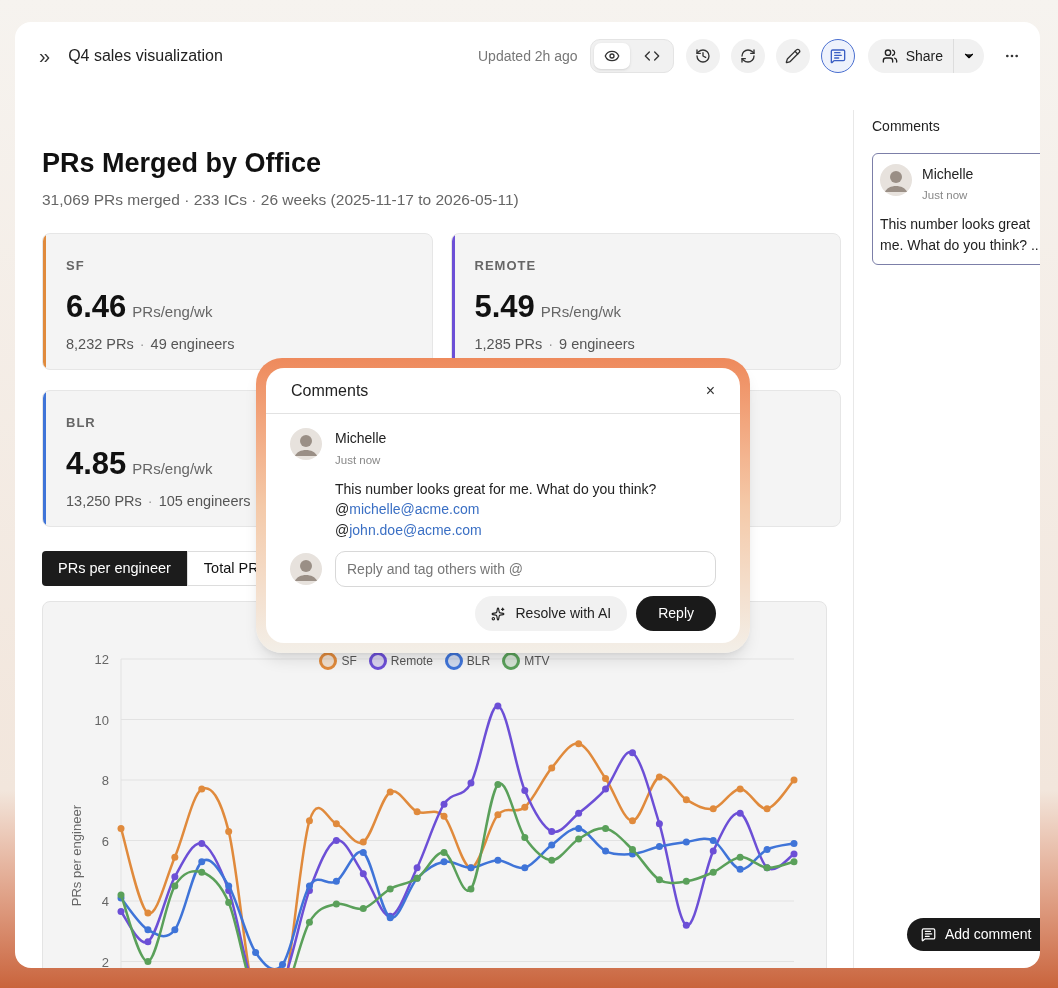 This screenshot has width=1058, height=988. What do you see at coordinates (96, 463) in the screenshot?
I see `stat-value: 4.85` at bounding box center [96, 463].